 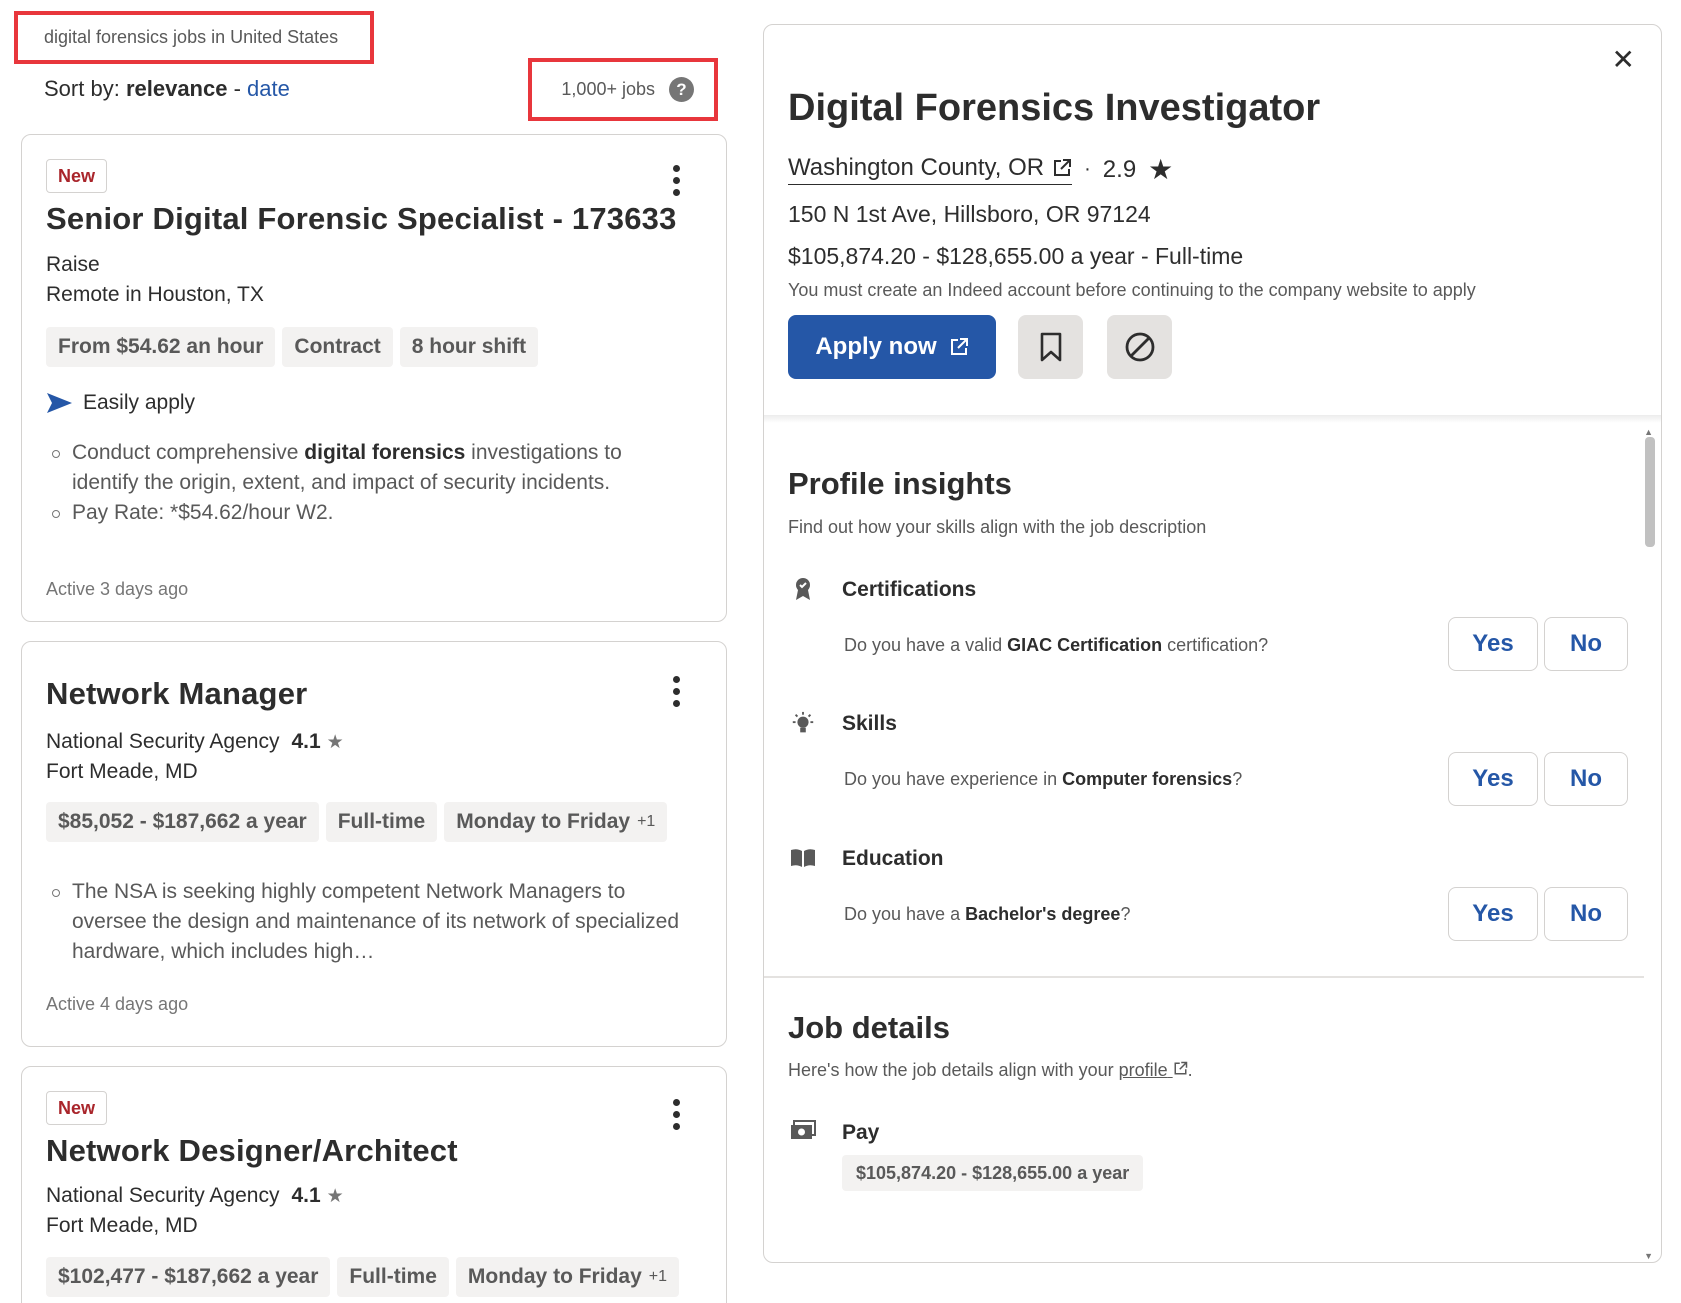 I want to click on job-count-text: 1,000+ jobs, so click(x=608, y=89).